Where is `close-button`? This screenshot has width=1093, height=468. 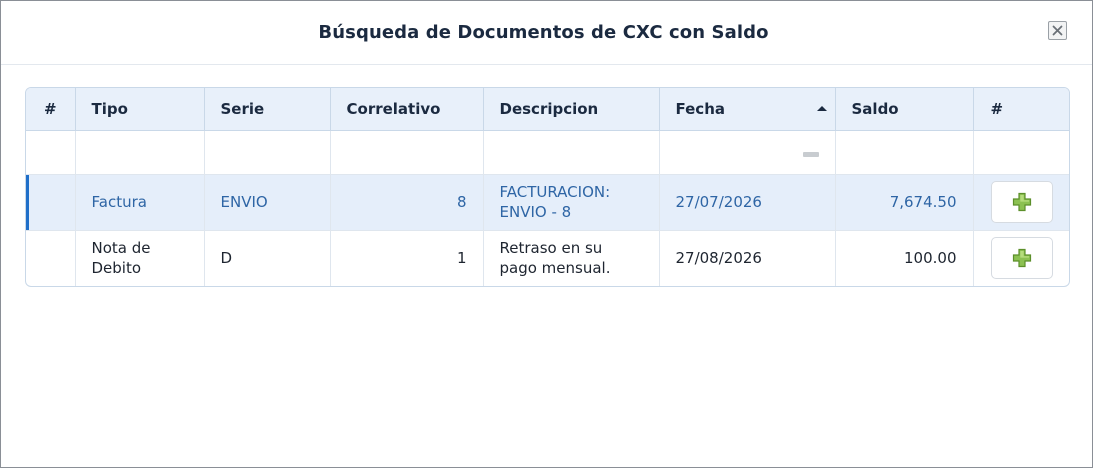 close-button is located at coordinates (1057, 30).